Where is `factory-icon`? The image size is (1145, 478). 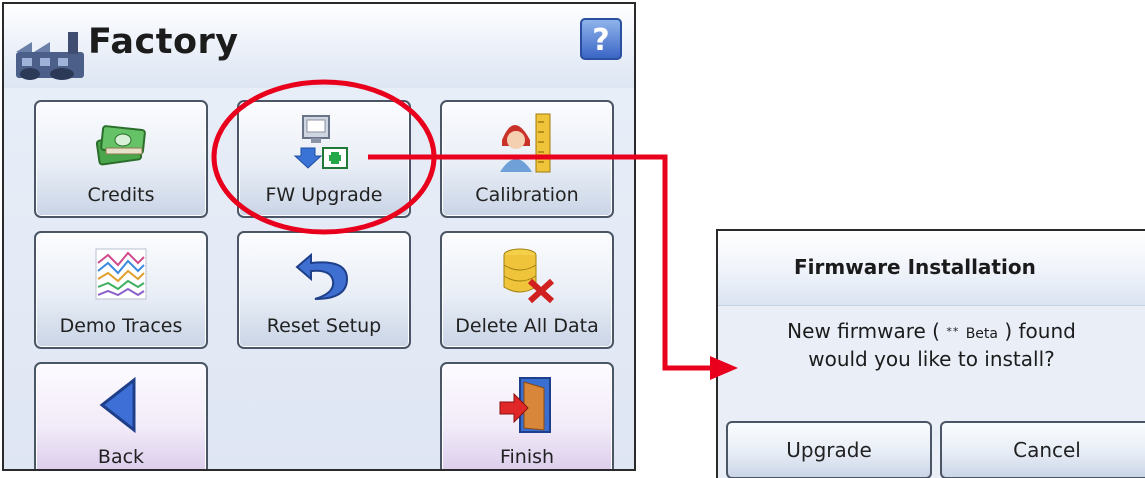
factory-icon is located at coordinates (50, 56).